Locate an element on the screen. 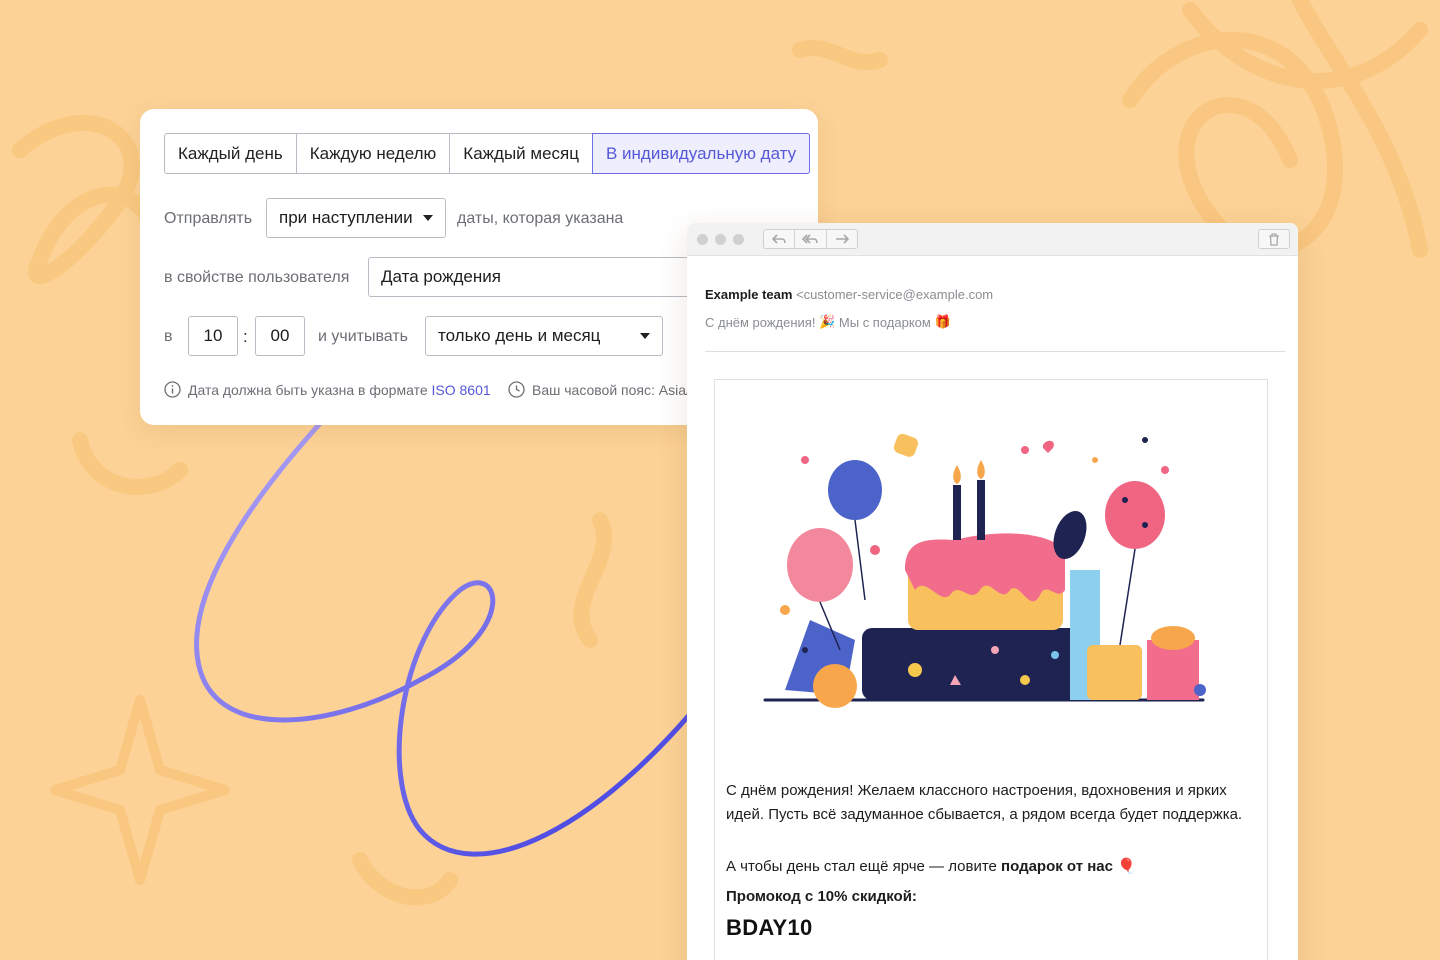 The width and height of the screenshot is (1440, 960). subject-text-2: Мы с подарком is located at coordinates (884, 322).